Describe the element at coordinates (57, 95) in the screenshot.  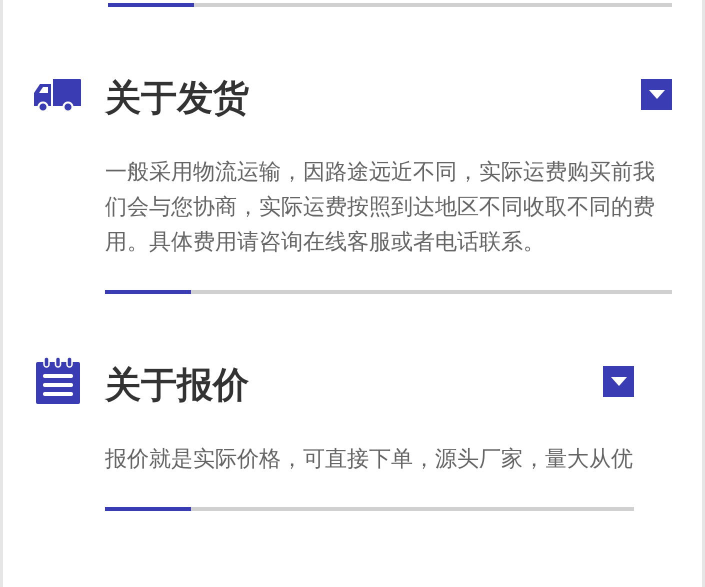
I see `truck-icon` at that location.